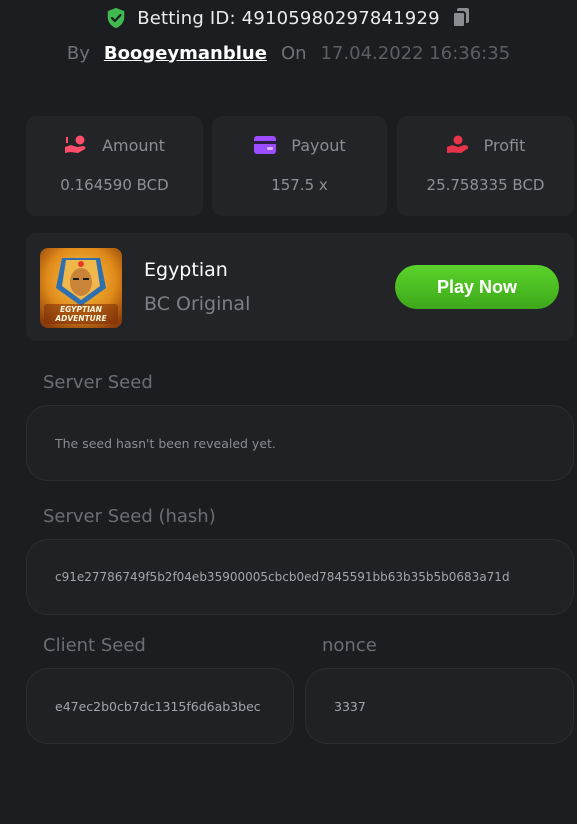 Image resolution: width=577 pixels, height=824 pixels. I want to click on game-name: Egyptian, so click(186, 270).